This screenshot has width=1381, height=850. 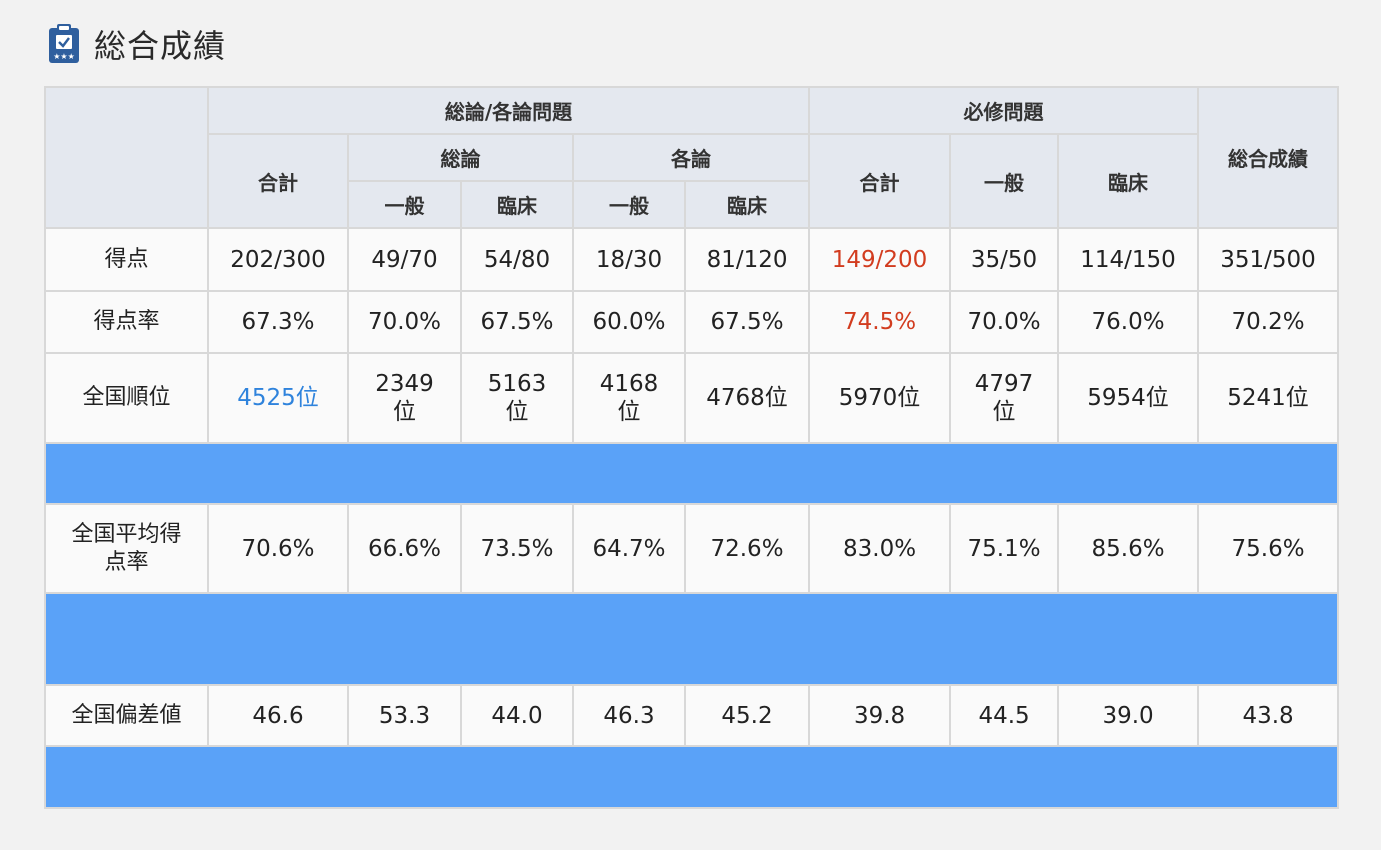 I want to click on cell-avg-rate: 75.6%, so click(x=1268, y=548).